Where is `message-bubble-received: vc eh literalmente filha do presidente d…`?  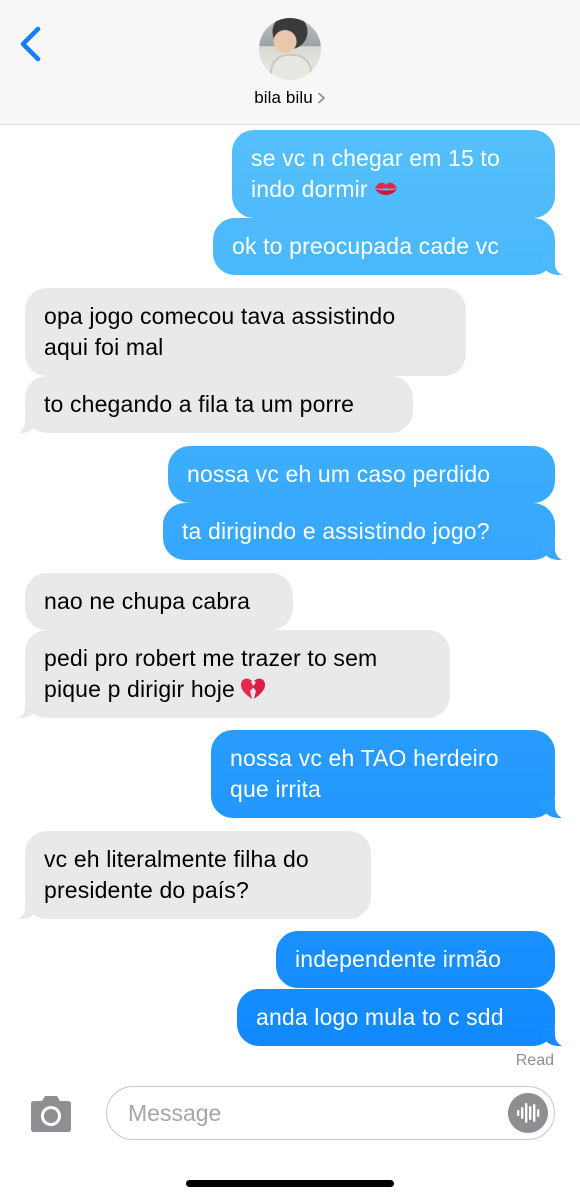
message-bubble-received: vc eh literalmente filha do presidente d… is located at coordinates (190, 875).